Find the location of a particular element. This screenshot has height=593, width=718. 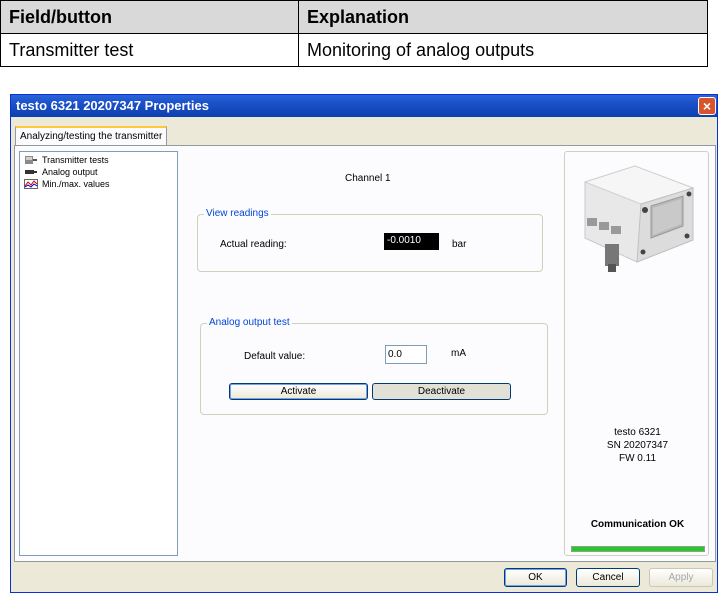

channel-label: Channel 1 is located at coordinates (368, 178).